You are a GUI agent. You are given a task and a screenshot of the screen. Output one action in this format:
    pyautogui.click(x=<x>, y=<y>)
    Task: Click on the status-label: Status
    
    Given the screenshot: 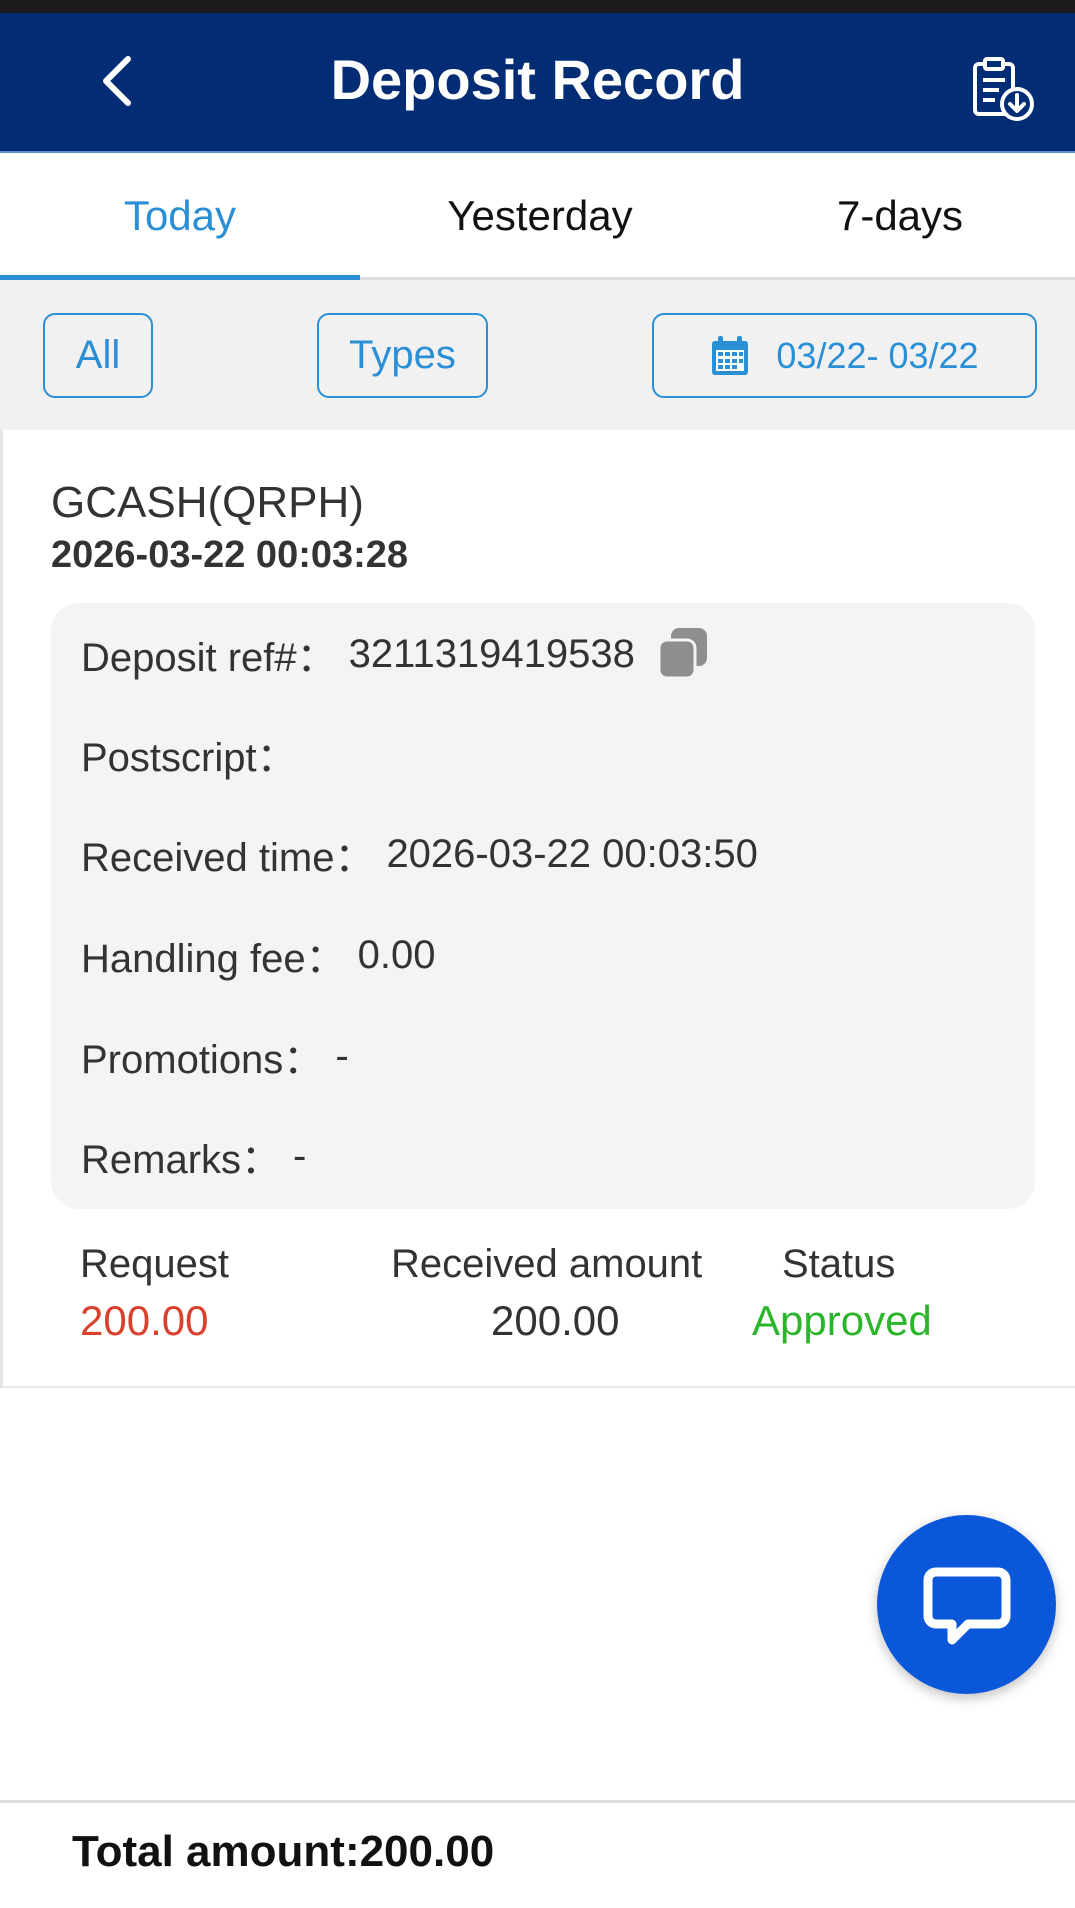 What is the action you would take?
    pyautogui.click(x=839, y=1264)
    